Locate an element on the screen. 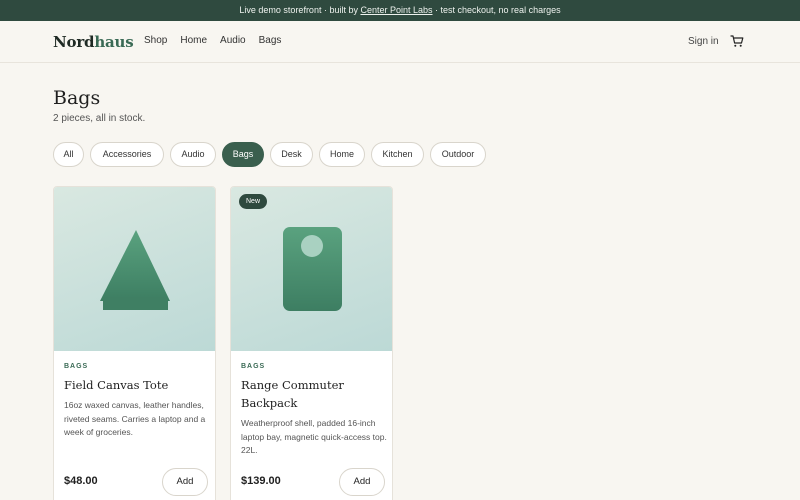 The height and width of the screenshot is (500, 800). banner-prefix: Live demo storefront · built by is located at coordinates (300, 10).